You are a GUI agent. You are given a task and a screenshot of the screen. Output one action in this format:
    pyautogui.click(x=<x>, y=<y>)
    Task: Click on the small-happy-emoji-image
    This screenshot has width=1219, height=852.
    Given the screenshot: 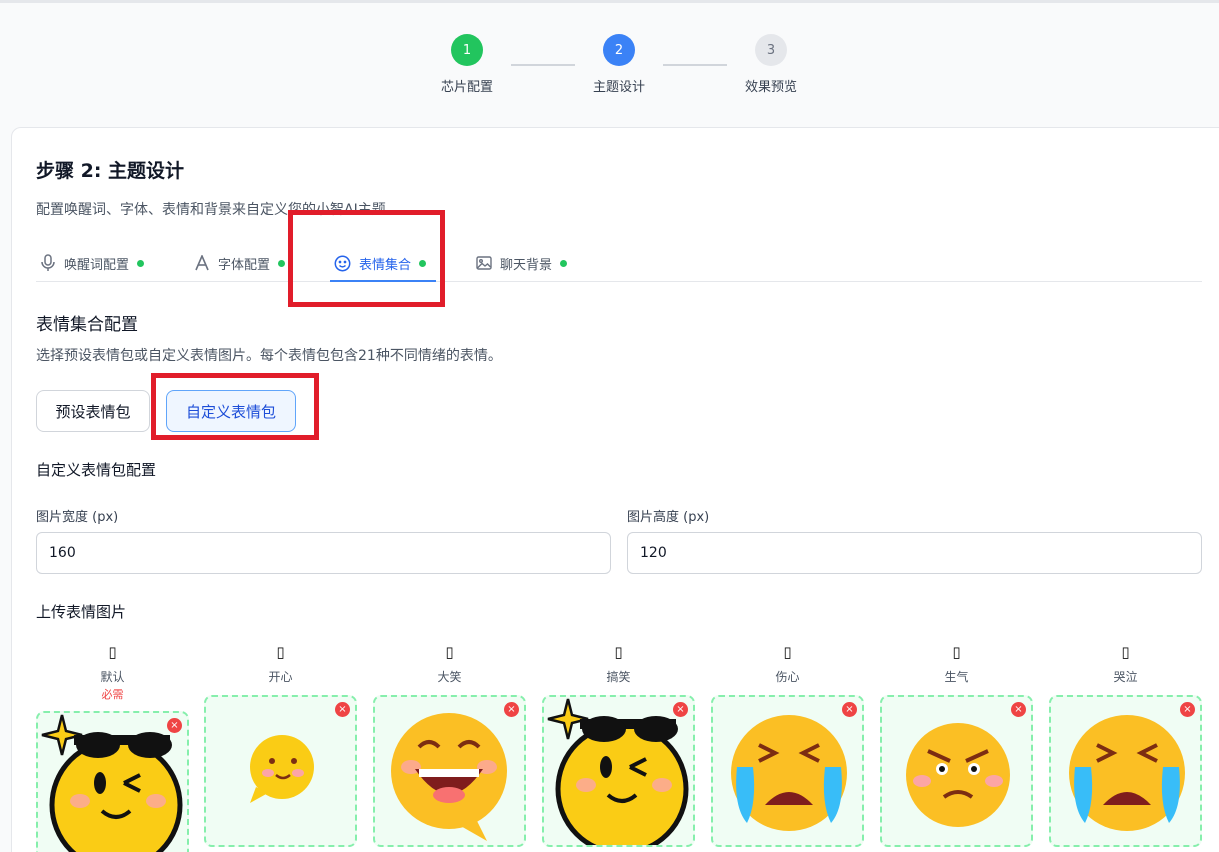 What is the action you would take?
    pyautogui.click(x=282, y=769)
    